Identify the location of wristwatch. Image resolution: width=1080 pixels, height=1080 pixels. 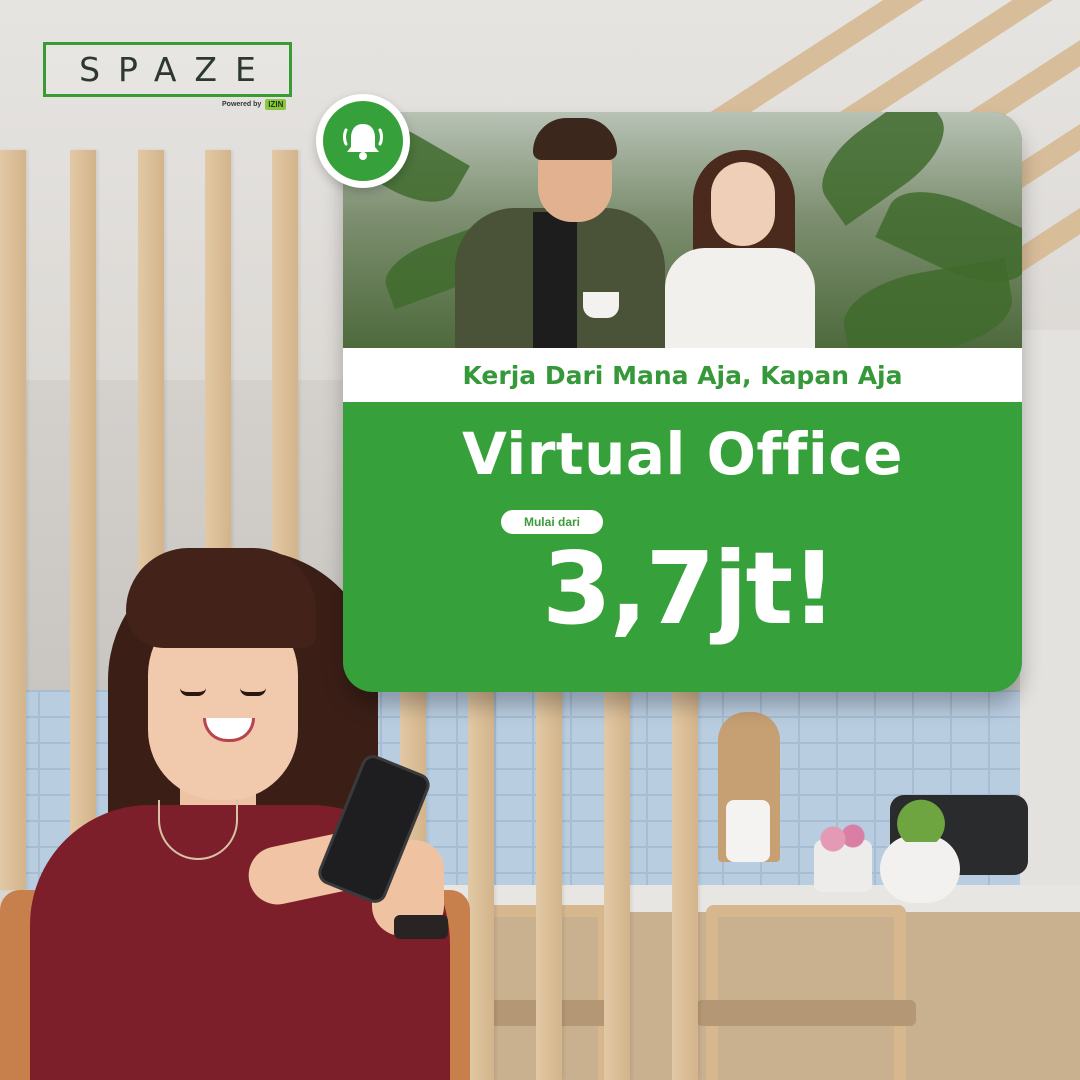
(421, 927).